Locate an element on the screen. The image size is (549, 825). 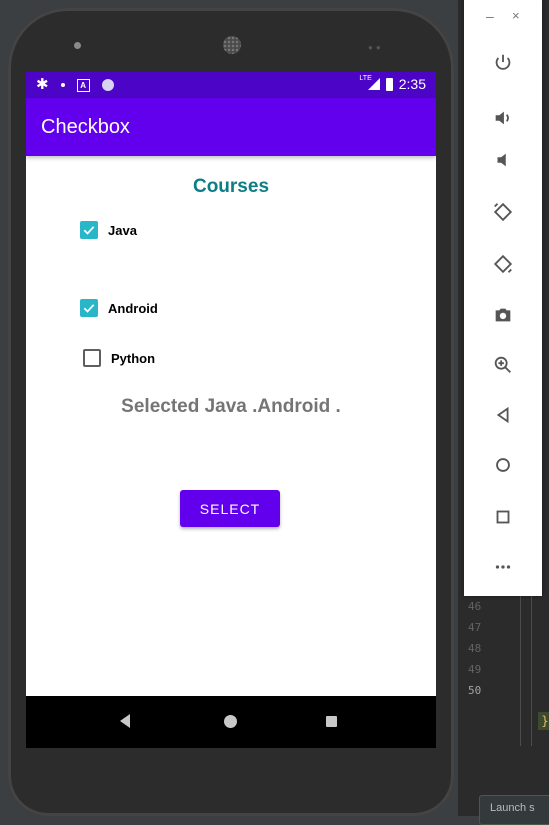
checkbox-java-row: Java is located at coordinates (108, 230).